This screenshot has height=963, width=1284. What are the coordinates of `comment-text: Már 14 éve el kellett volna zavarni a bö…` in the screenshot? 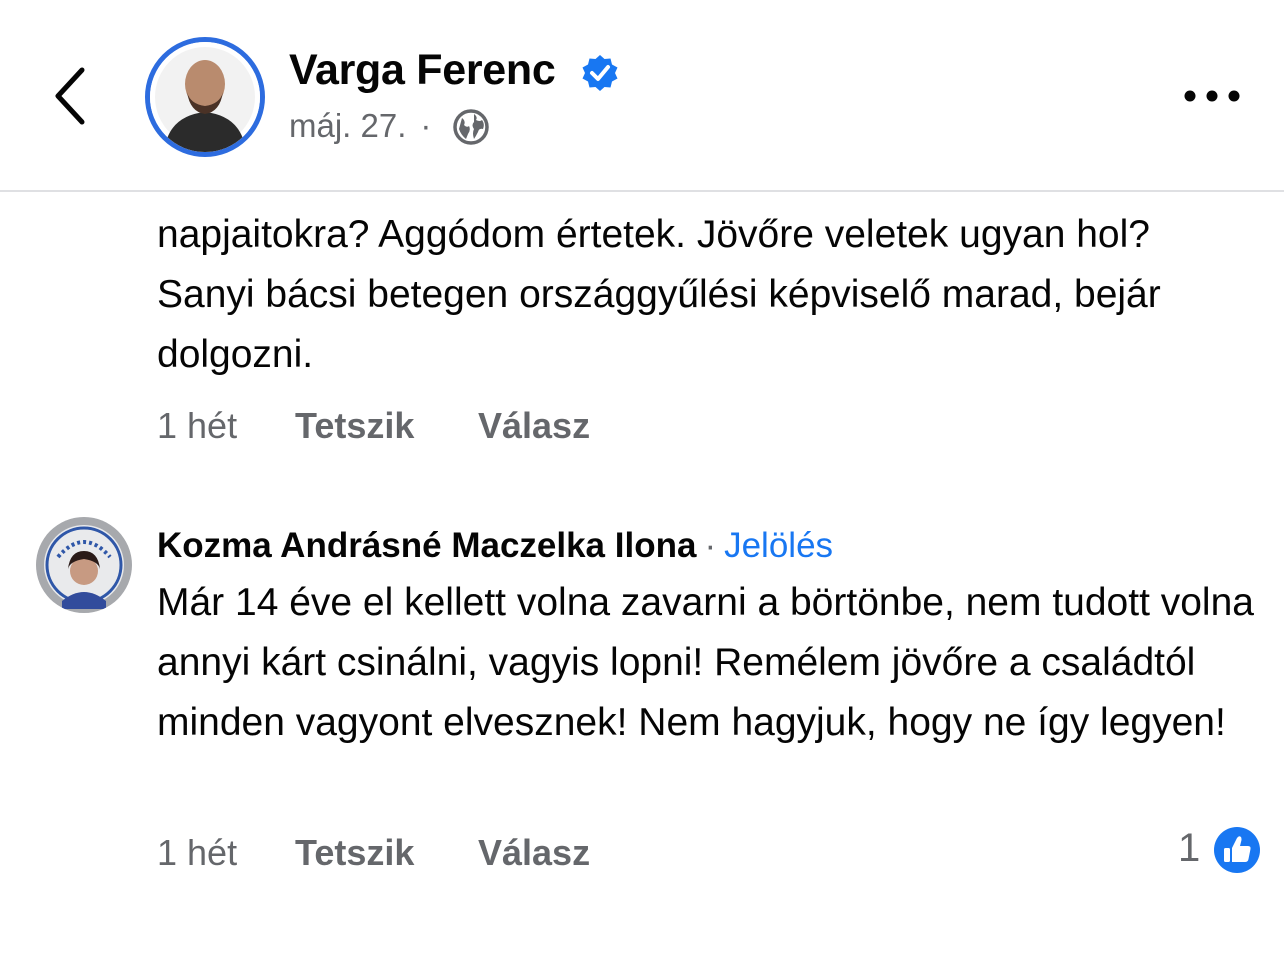 It's located at (705, 662).